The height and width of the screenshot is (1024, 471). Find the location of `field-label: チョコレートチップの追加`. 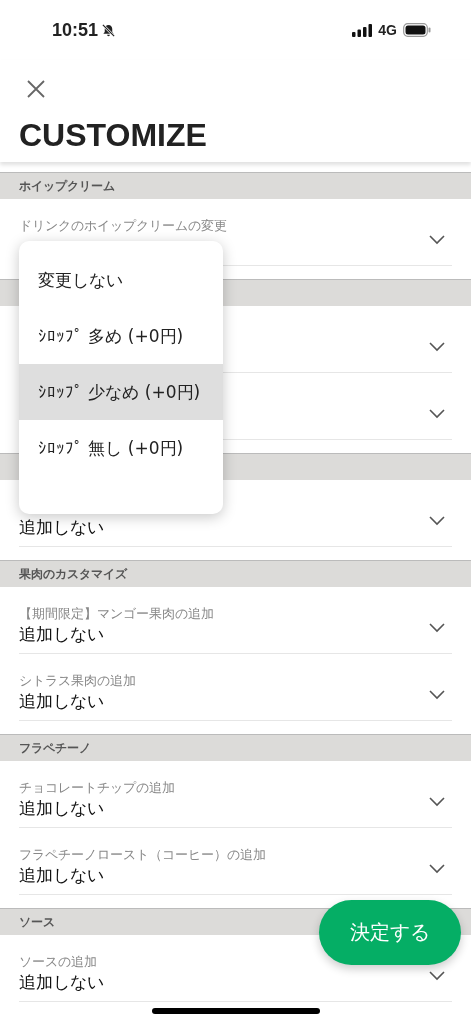

field-label: チョコレートチップの追加 is located at coordinates (97, 787).